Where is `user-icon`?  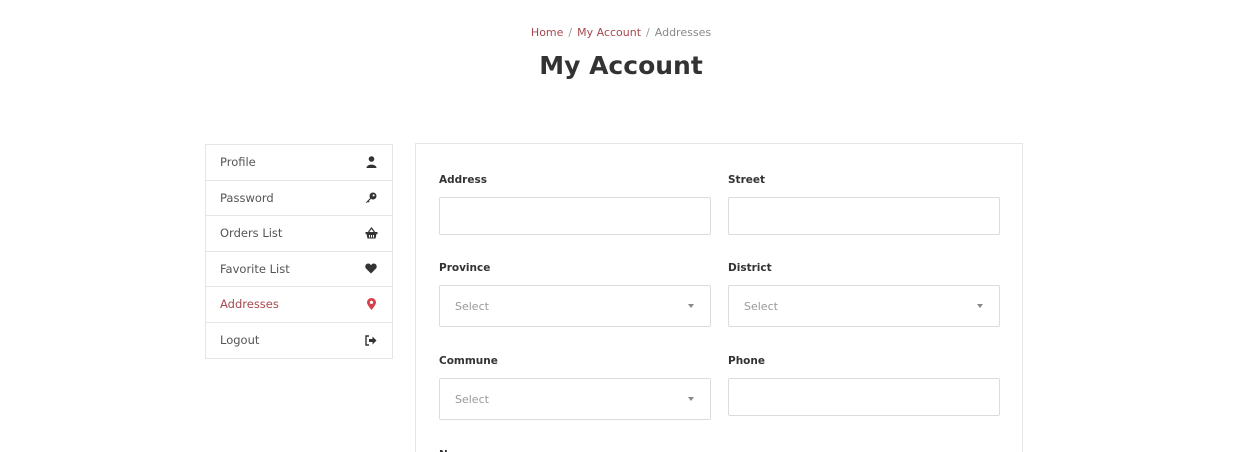
user-icon is located at coordinates (371, 162).